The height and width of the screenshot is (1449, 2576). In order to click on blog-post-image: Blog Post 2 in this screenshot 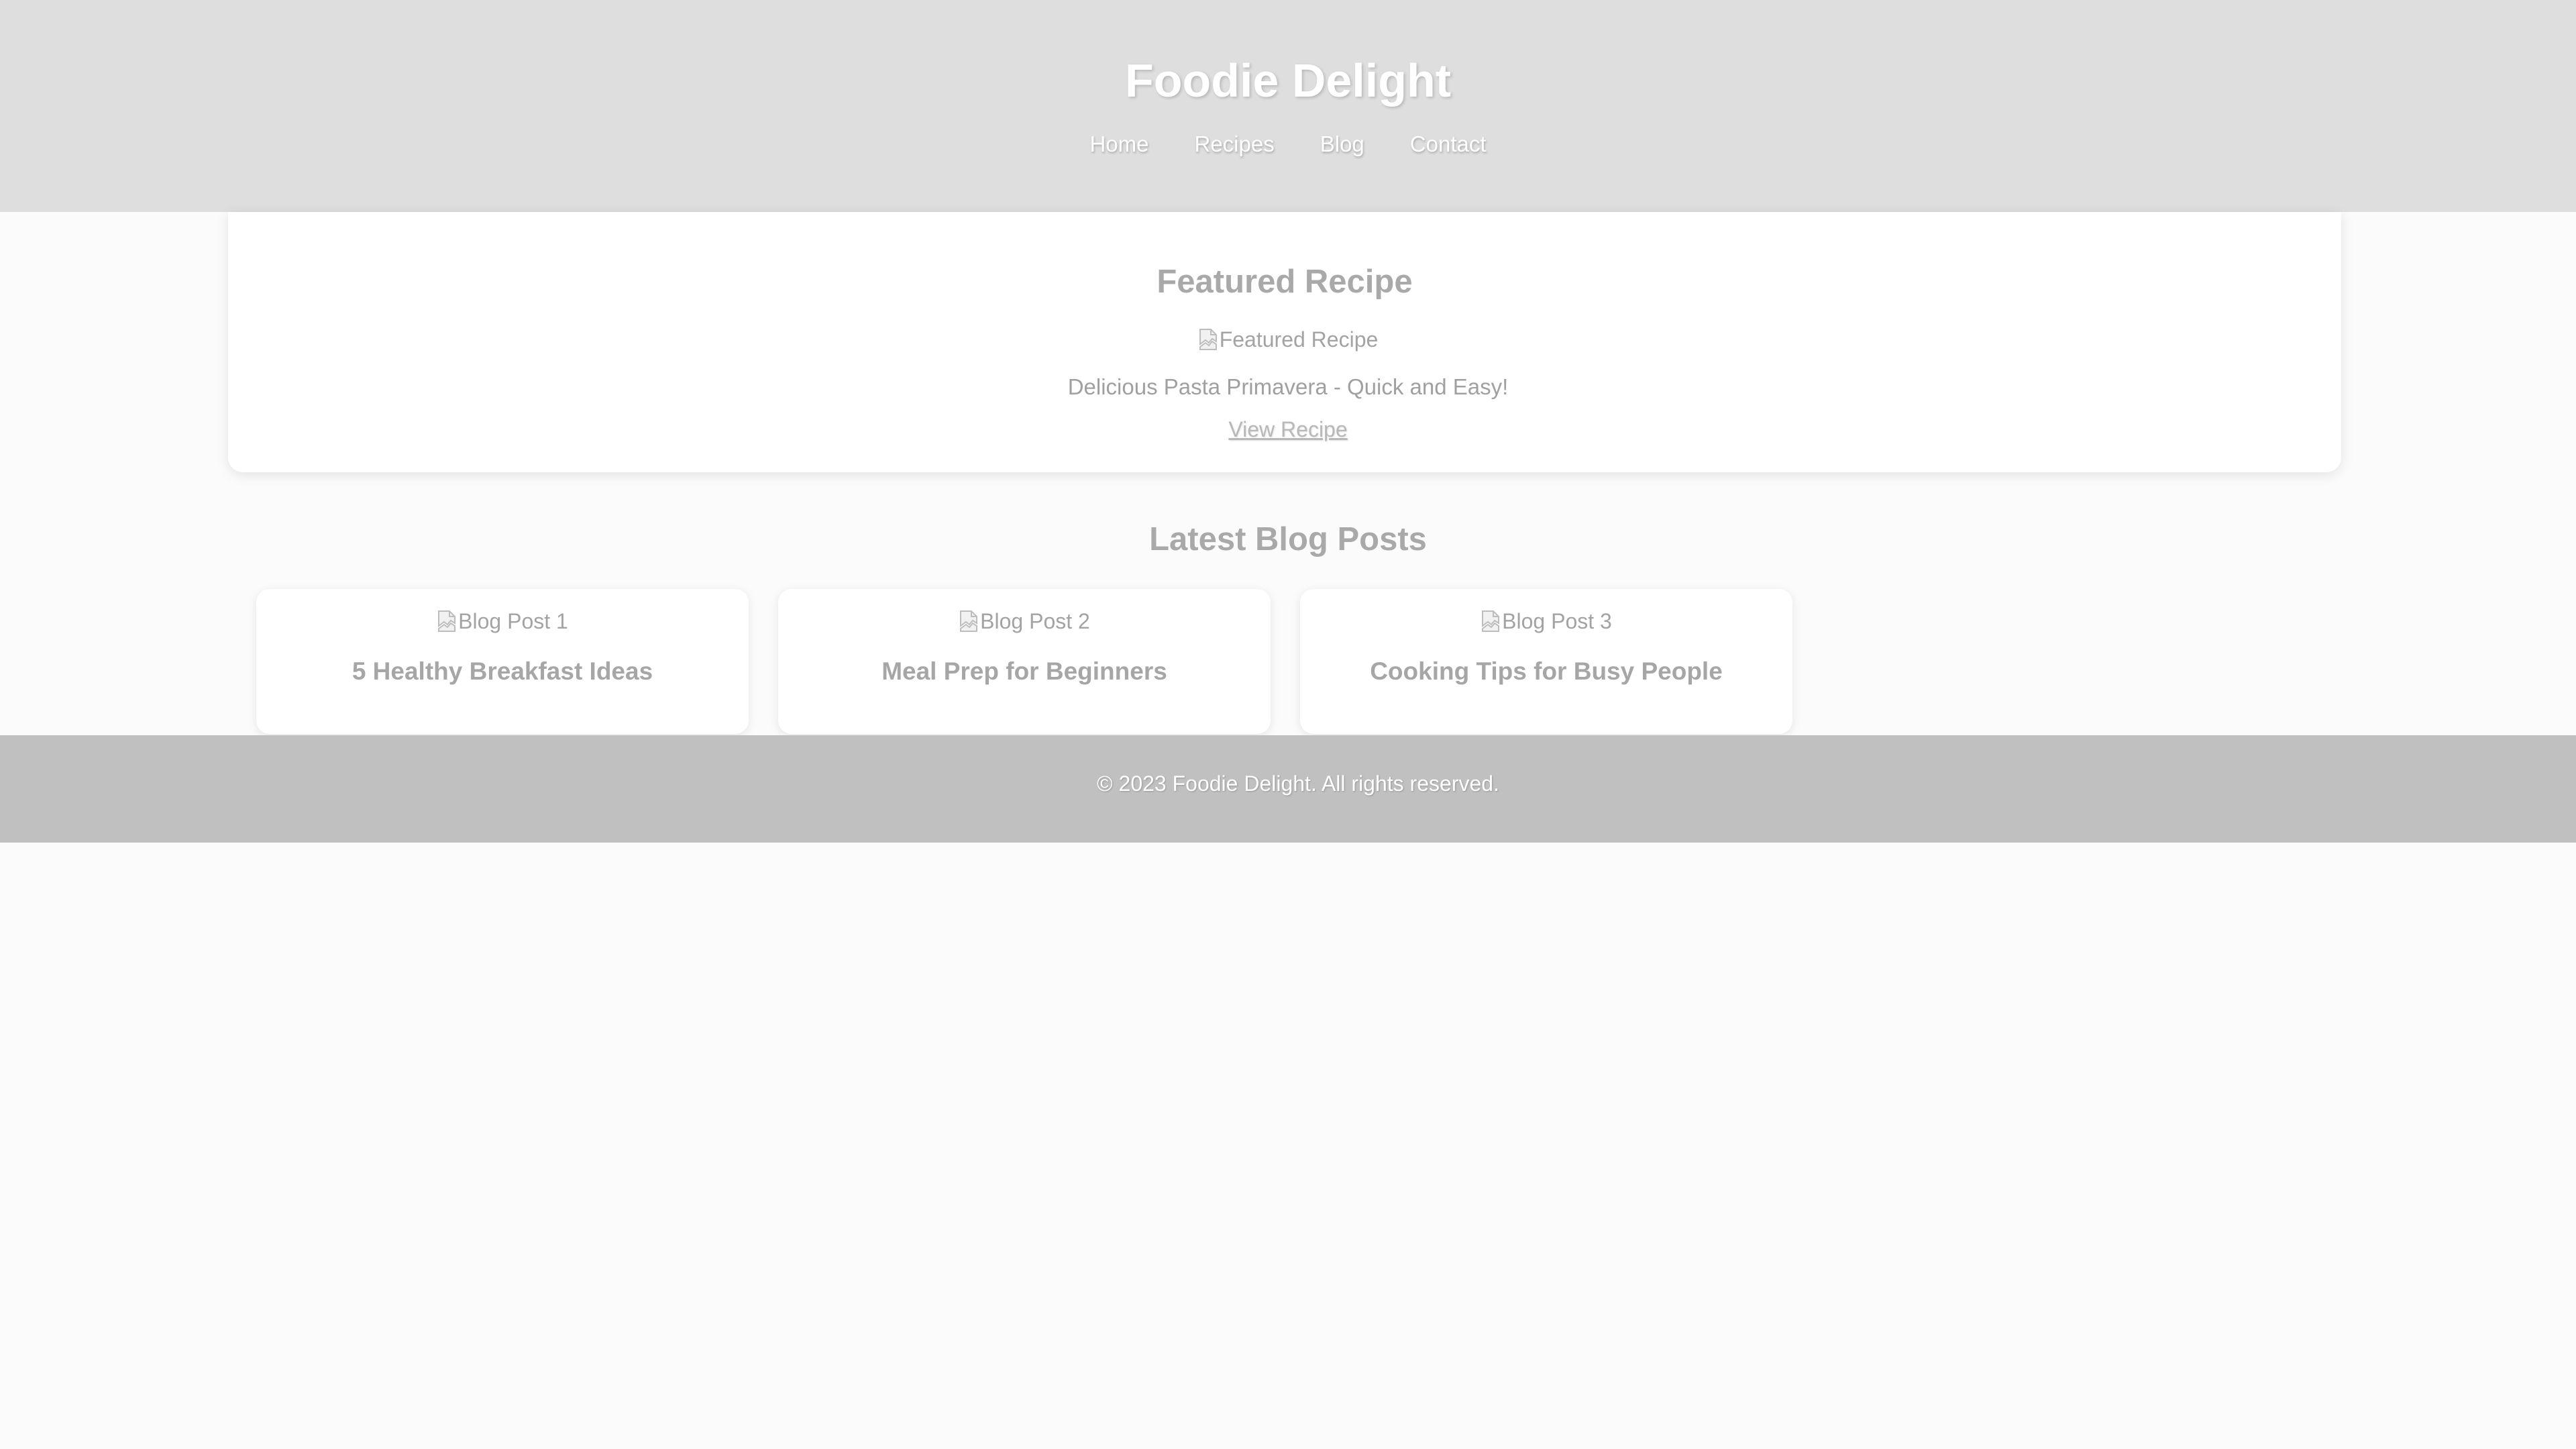, I will do `click(1024, 621)`.